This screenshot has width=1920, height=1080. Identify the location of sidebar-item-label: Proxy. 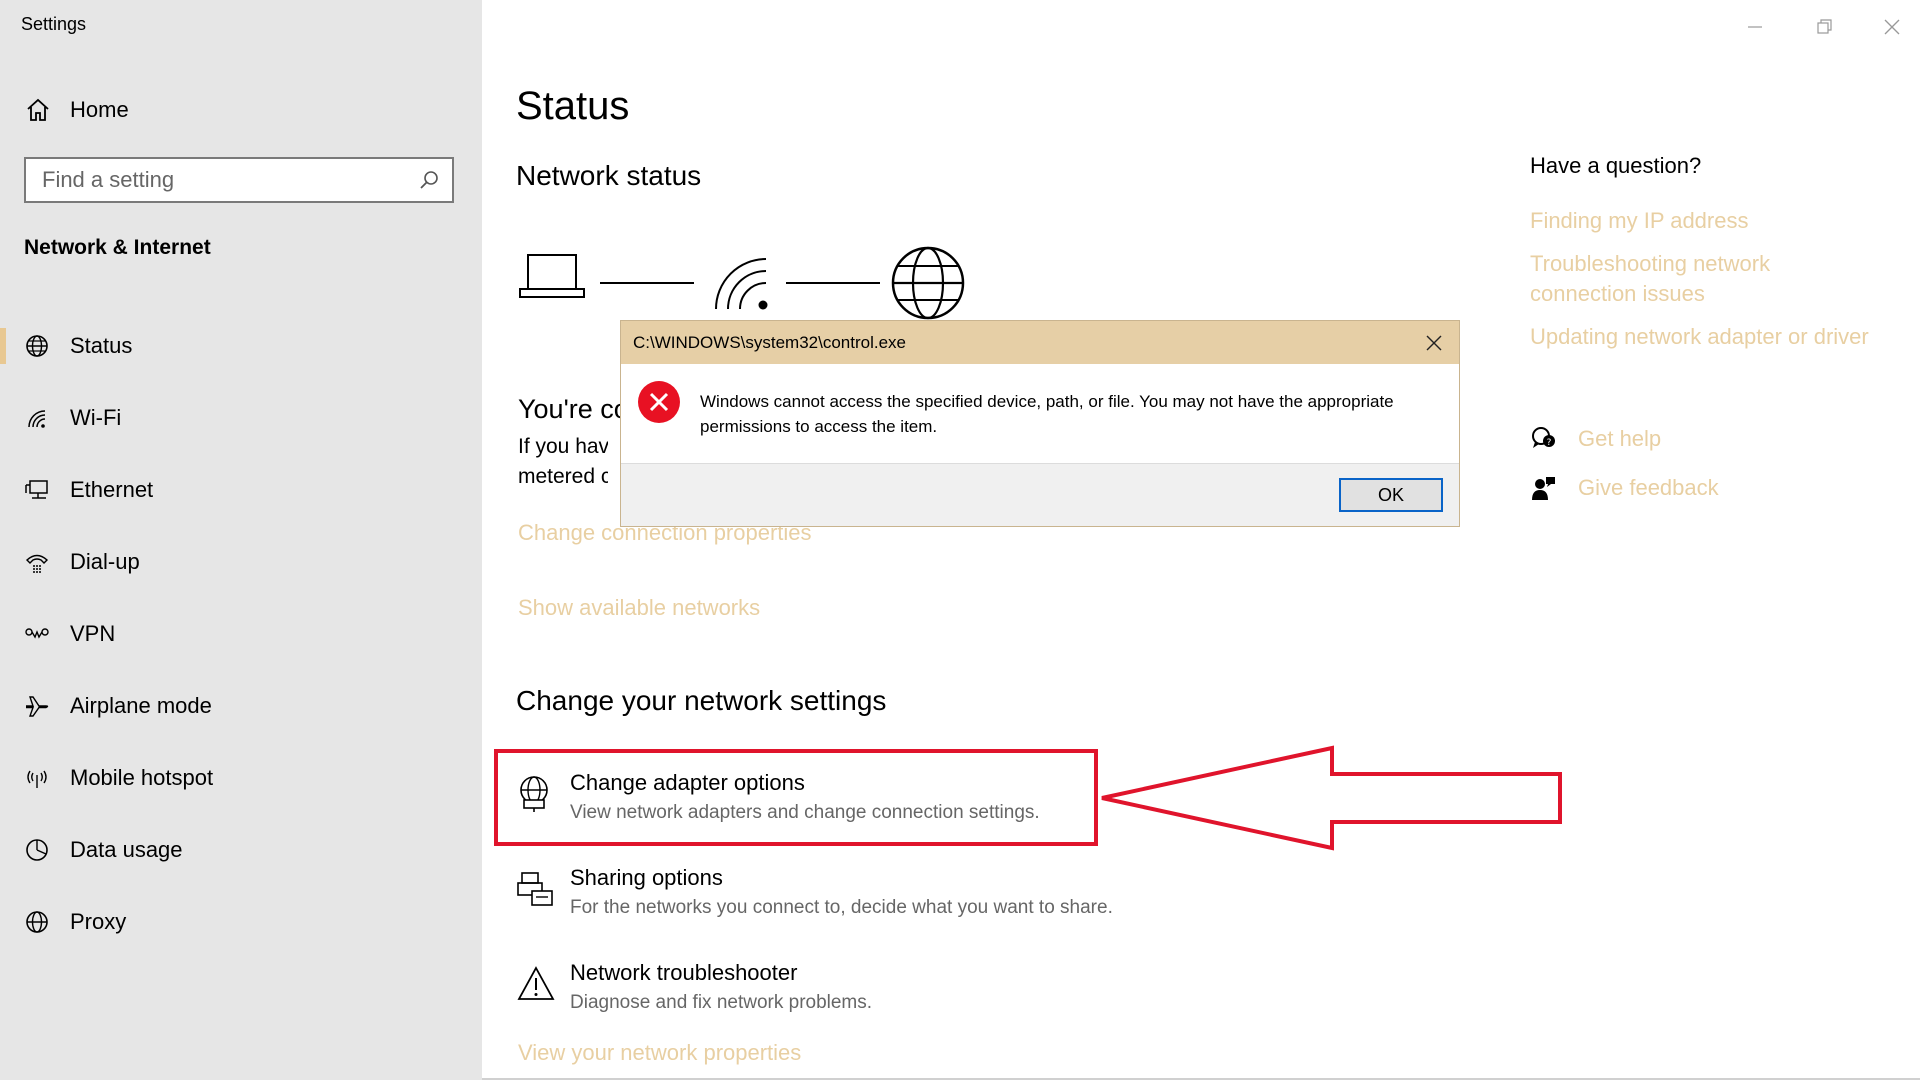
(98, 921).